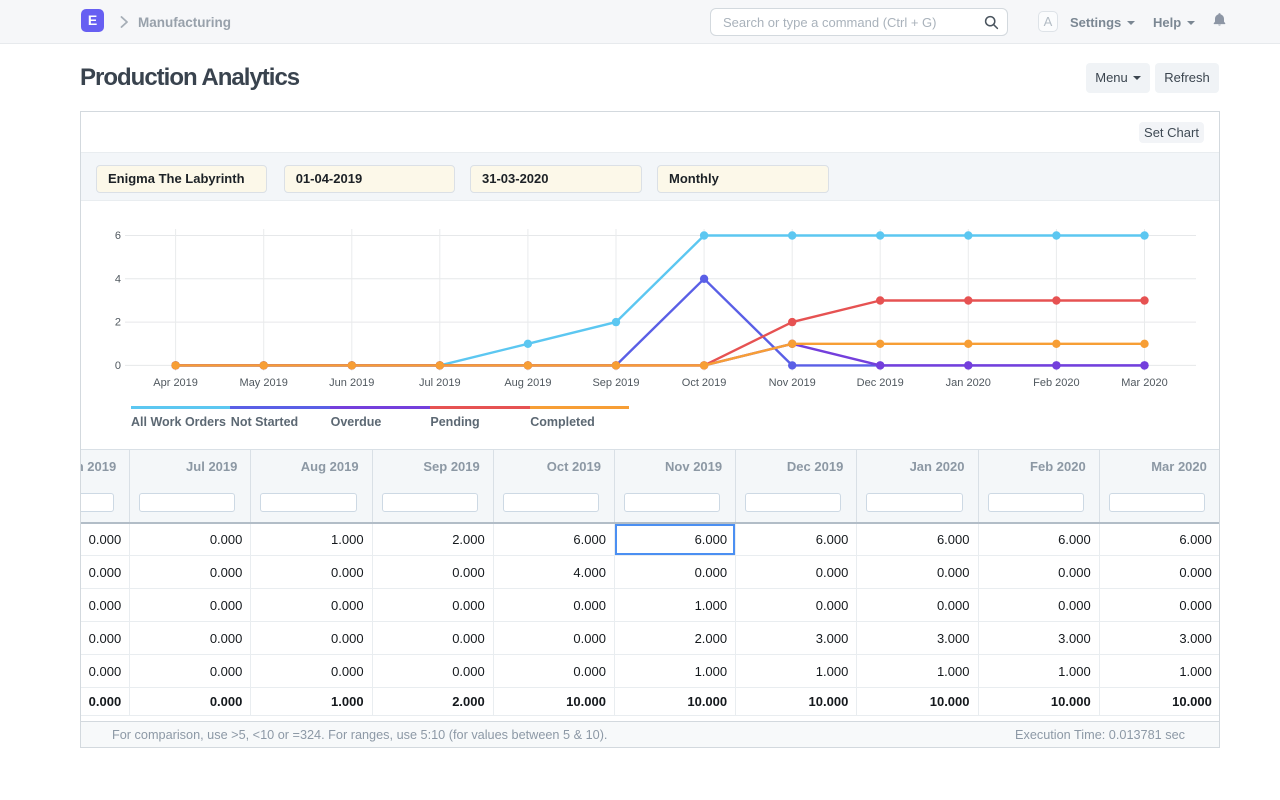 This screenshot has width=1280, height=800. I want to click on svg-text: Sep 2019, so click(615, 383).